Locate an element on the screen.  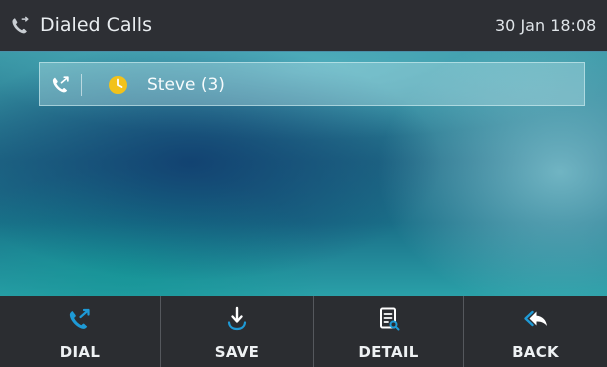
contact-name: Steve (3) is located at coordinates (186, 85).